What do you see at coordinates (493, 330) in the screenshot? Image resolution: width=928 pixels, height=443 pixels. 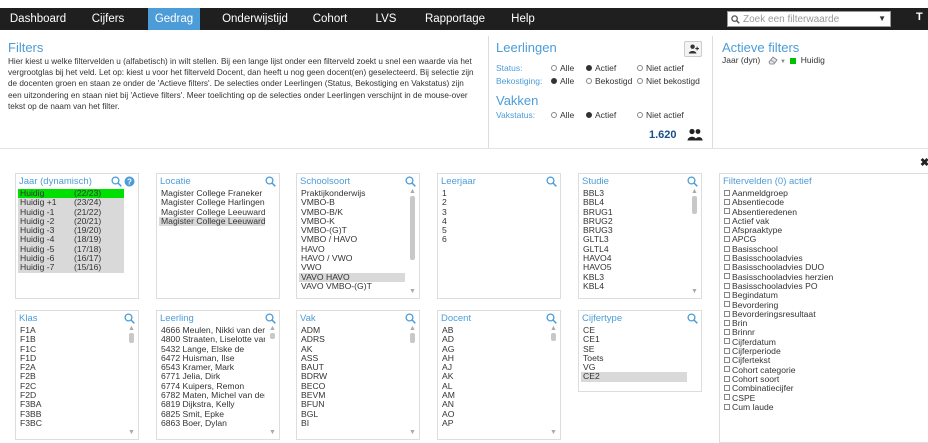 I see `list-item: AB` at bounding box center [493, 330].